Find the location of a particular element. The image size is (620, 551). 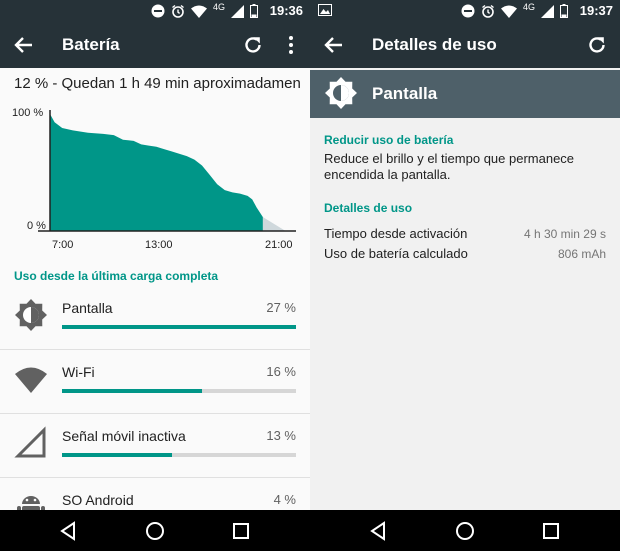

usage-item-name: Pantalla is located at coordinates (87, 308).